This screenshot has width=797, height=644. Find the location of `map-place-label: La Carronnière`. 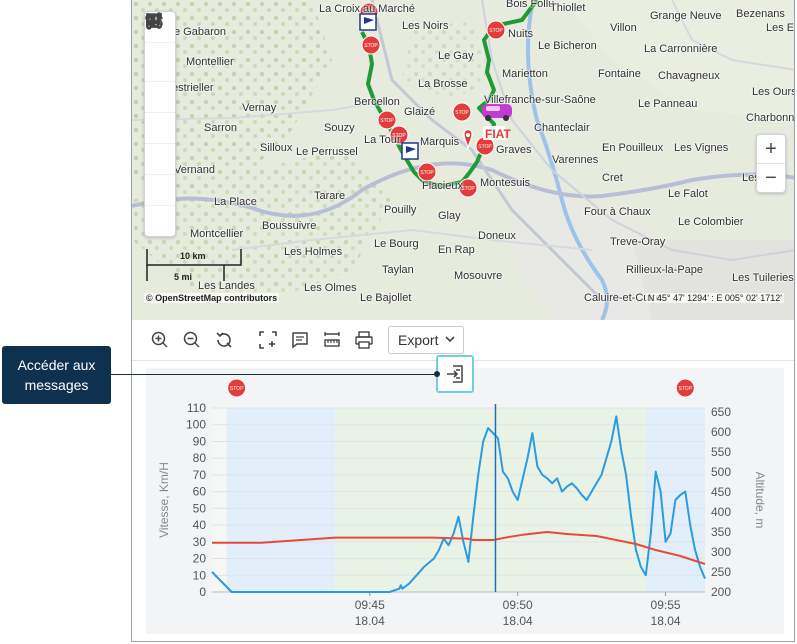

map-place-label: La Carronnière is located at coordinates (681, 49).